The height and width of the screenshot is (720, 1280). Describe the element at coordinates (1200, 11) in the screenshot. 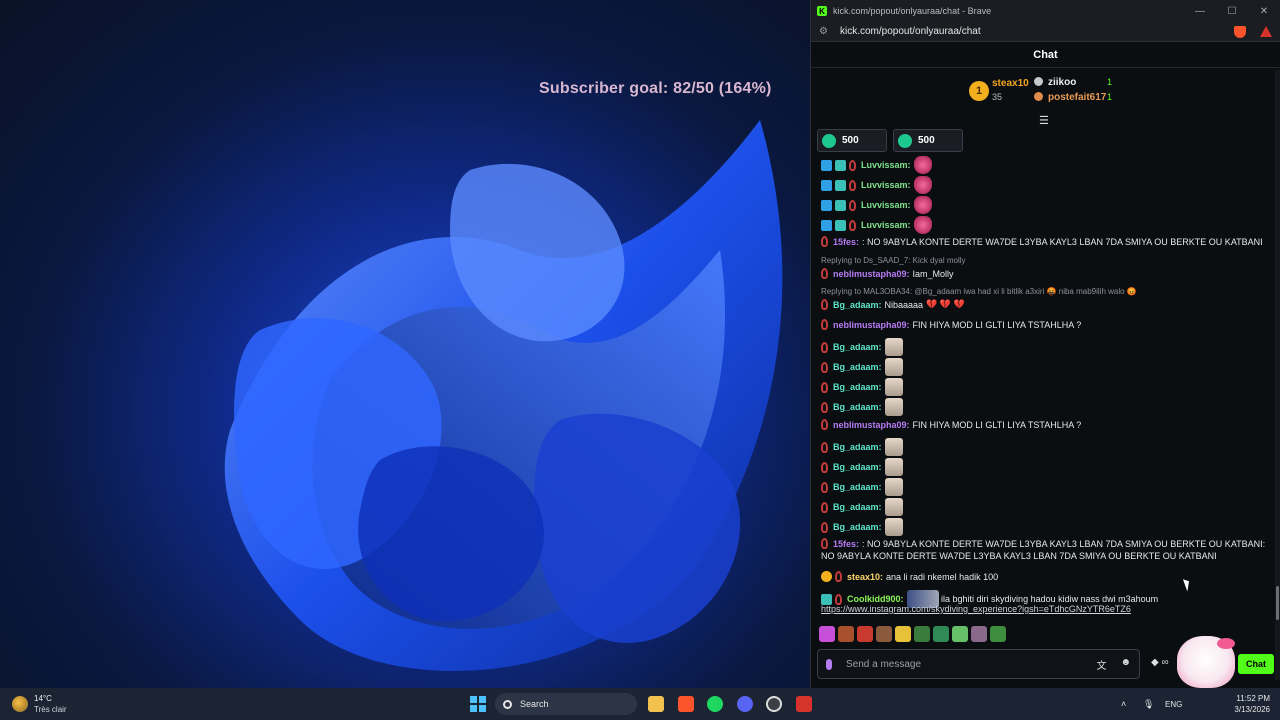

I see `minimize-icon: —` at that location.